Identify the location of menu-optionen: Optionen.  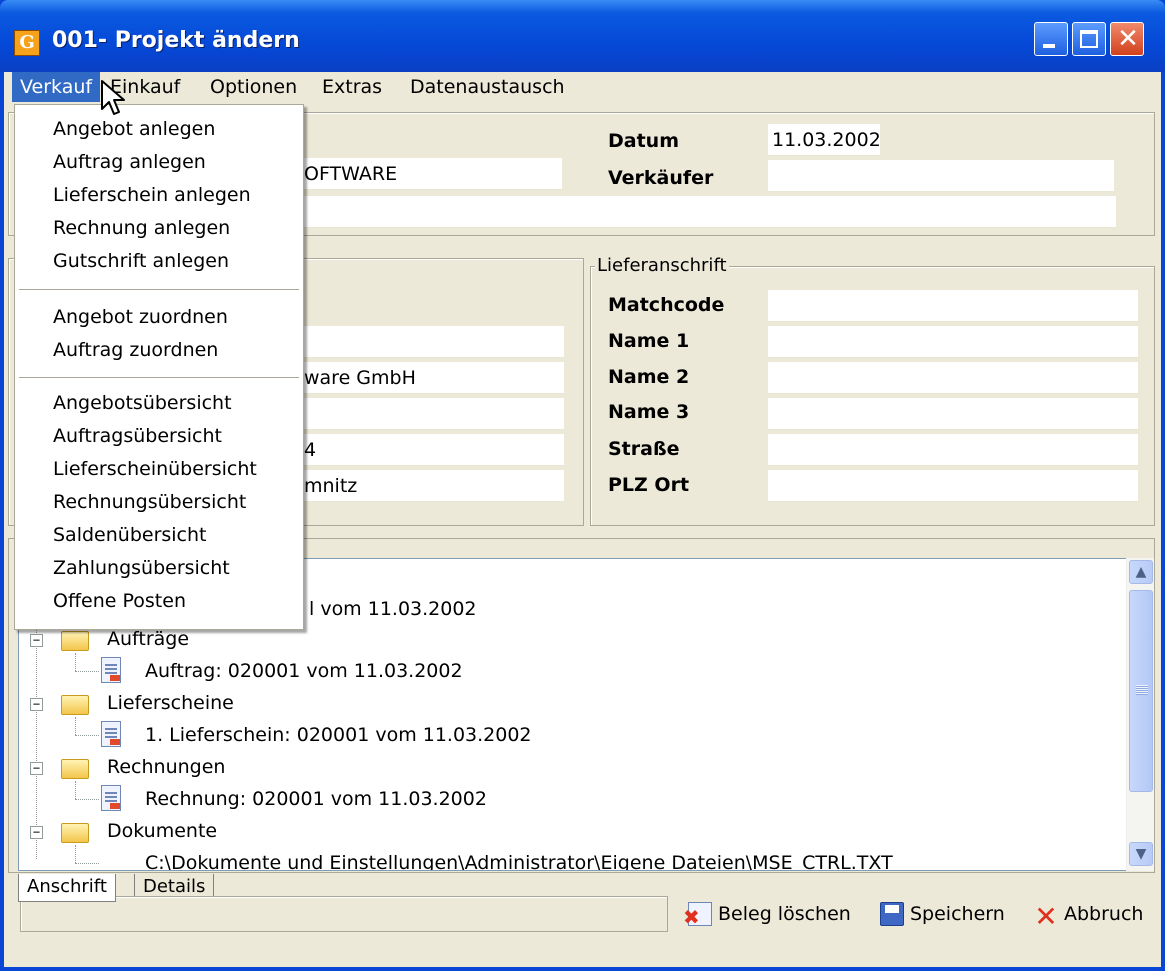
(253, 87).